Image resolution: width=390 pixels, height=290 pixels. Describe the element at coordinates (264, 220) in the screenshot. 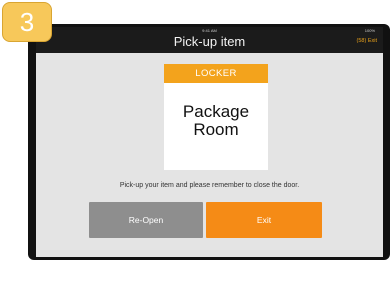

I see `exit-button: Exit` at that location.